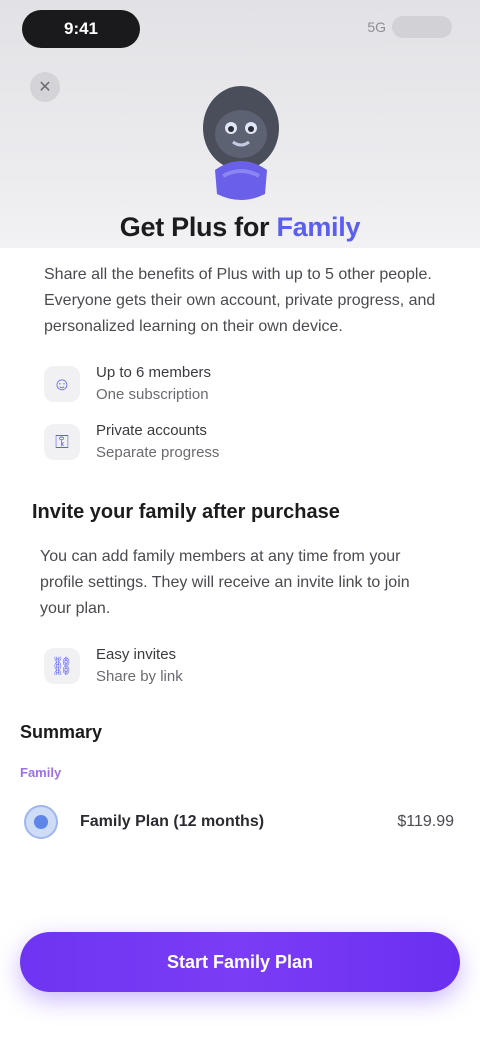 The height and width of the screenshot is (1040, 480). What do you see at coordinates (422, 27) in the screenshot?
I see `battery-icon` at bounding box center [422, 27].